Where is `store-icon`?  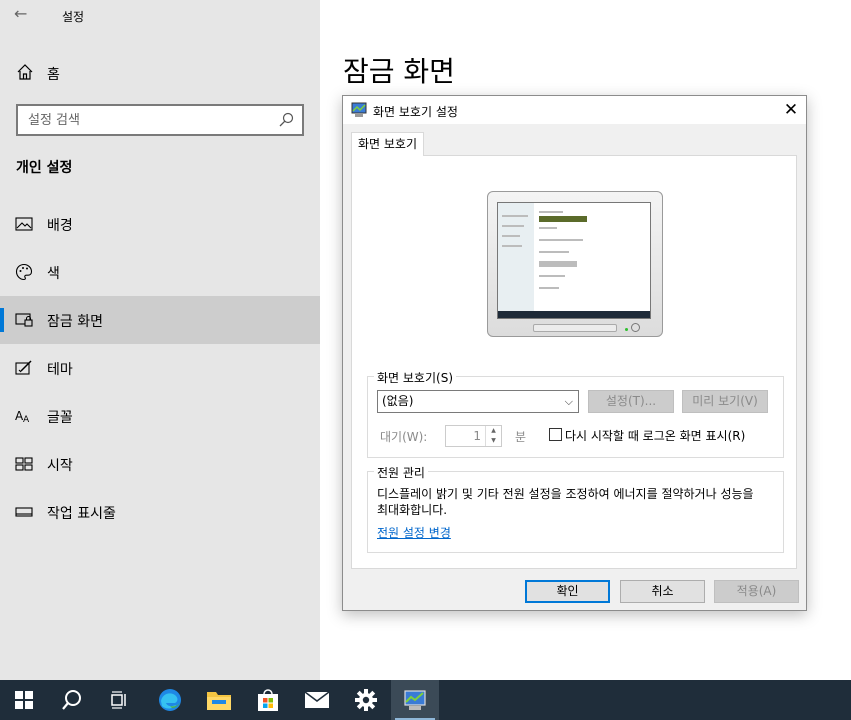 store-icon is located at coordinates (268, 700).